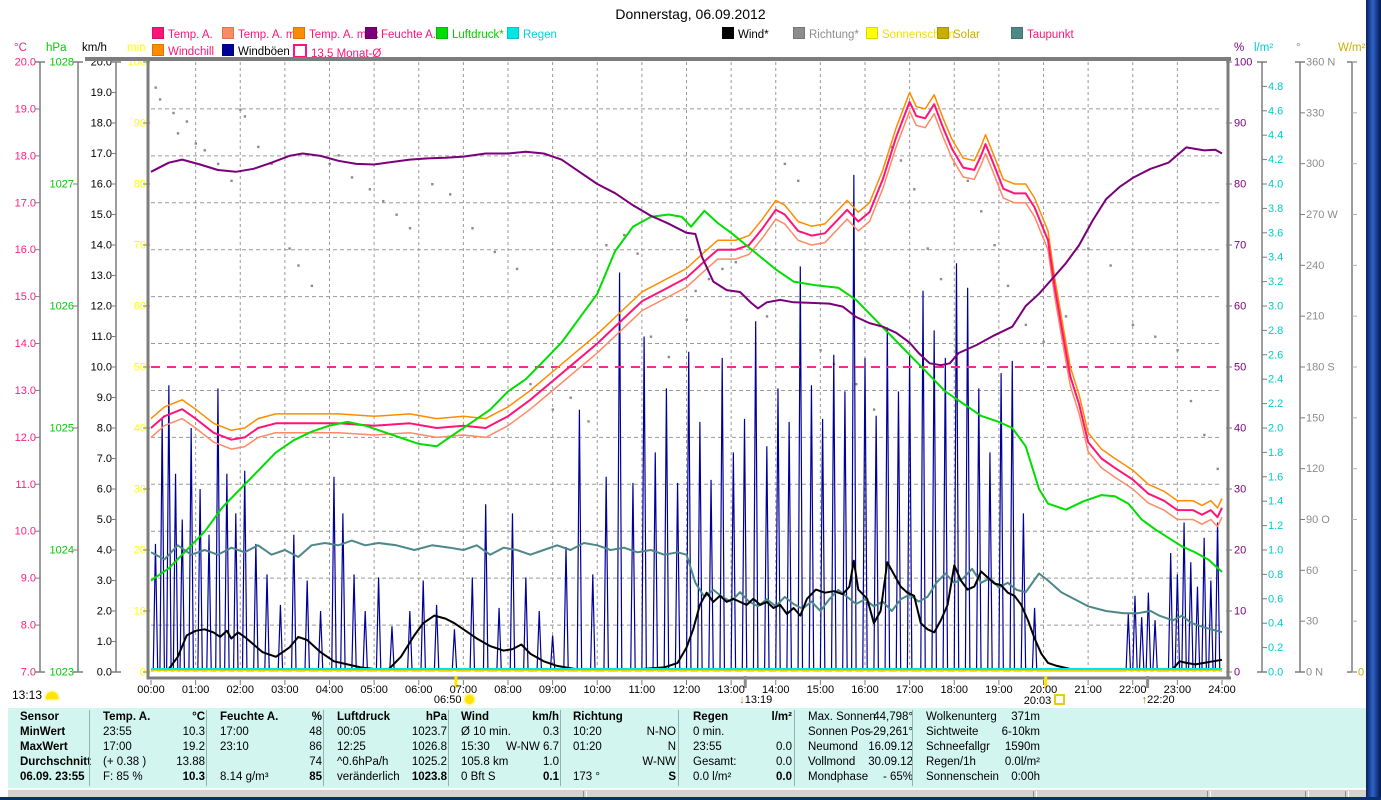 This screenshot has width=1381, height=800. What do you see at coordinates (1314, 673) in the screenshot?
I see `svg-text: 0 N` at bounding box center [1314, 673].